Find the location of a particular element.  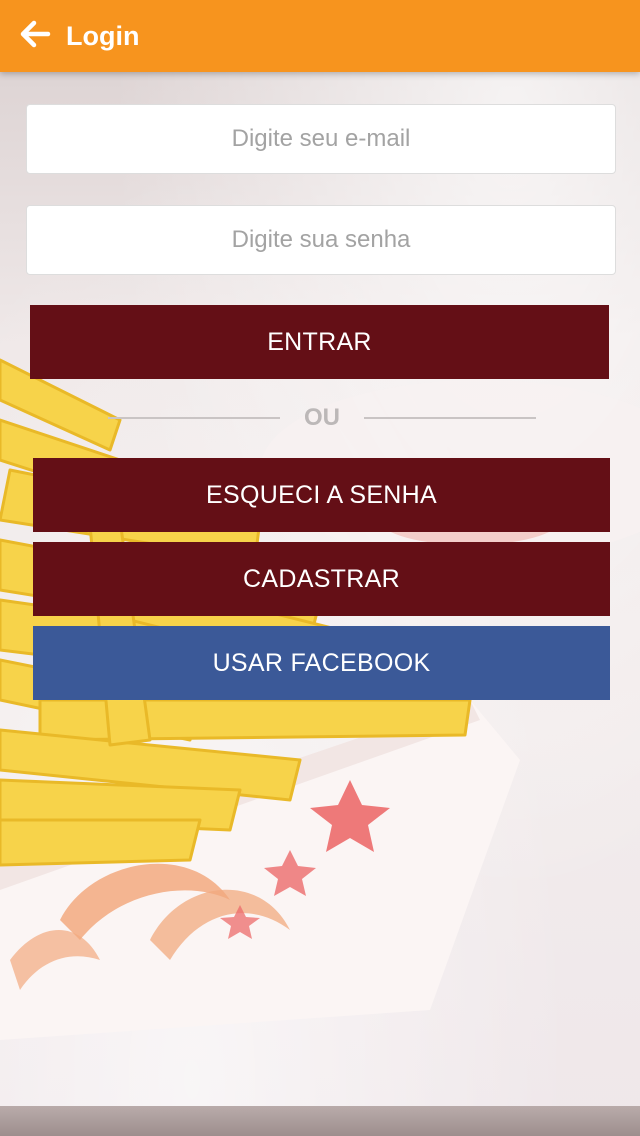

page-title: Login is located at coordinates (103, 35).